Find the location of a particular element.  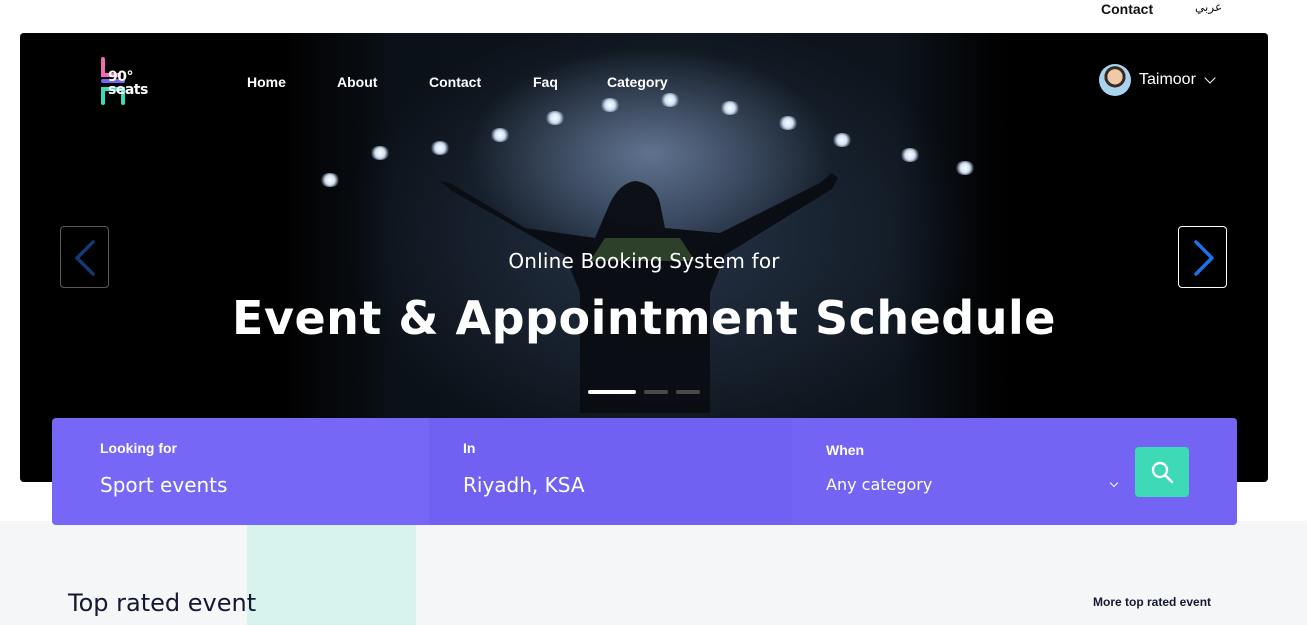

hero-subtitle: Online Booking System for is located at coordinates (644, 261).